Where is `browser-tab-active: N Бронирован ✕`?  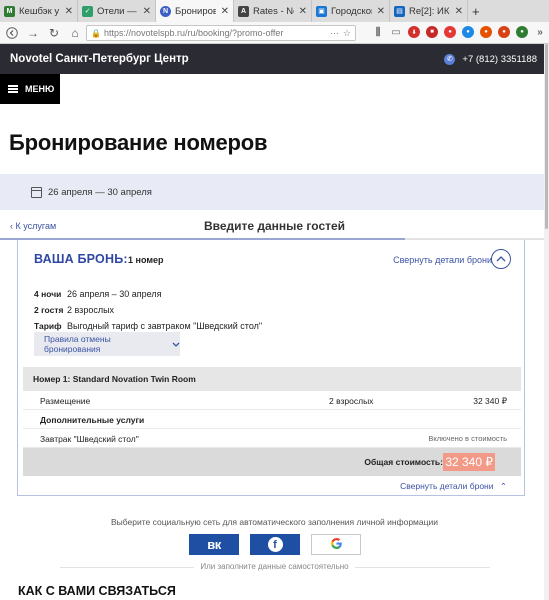
browser-tab-active: N Бронирован ✕ is located at coordinates (195, 11).